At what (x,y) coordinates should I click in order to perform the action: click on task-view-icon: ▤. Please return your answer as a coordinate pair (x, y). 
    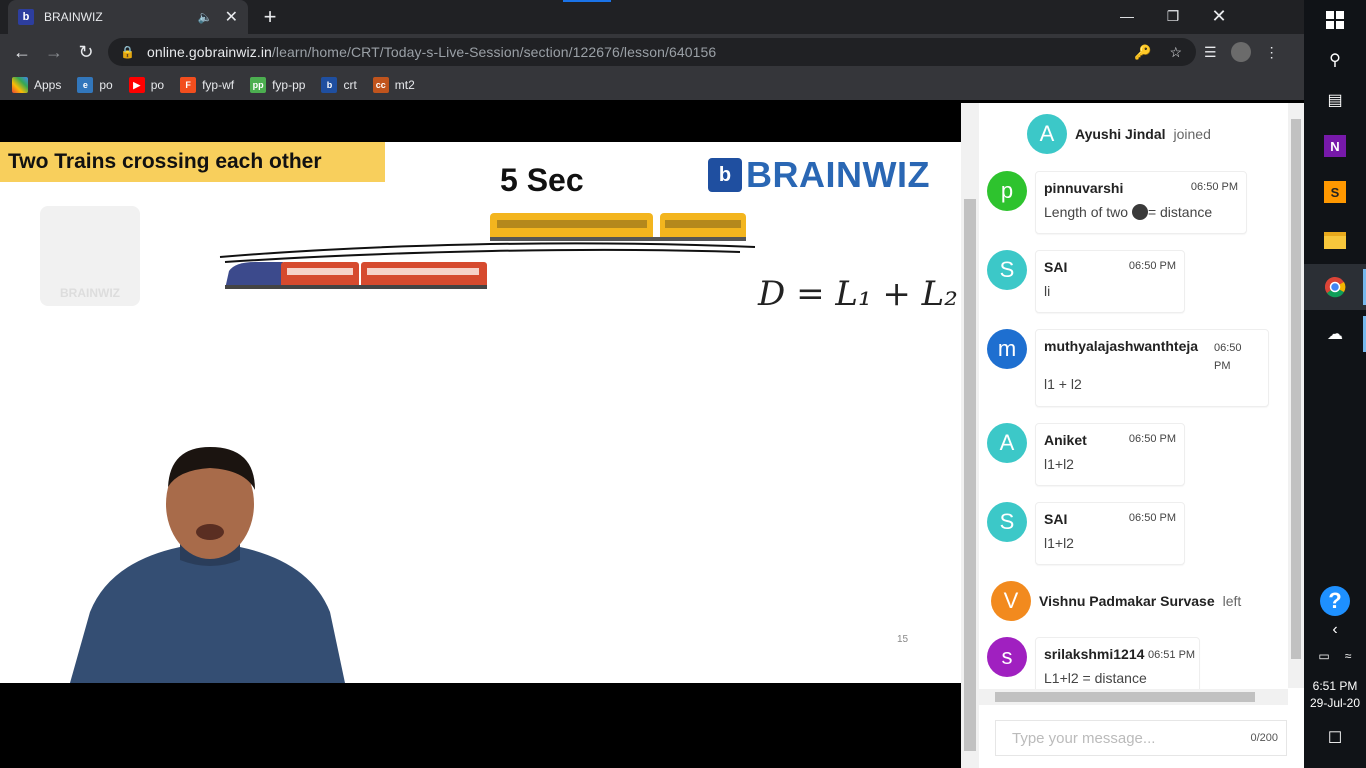
    Looking at the image, I should click on (1335, 100).